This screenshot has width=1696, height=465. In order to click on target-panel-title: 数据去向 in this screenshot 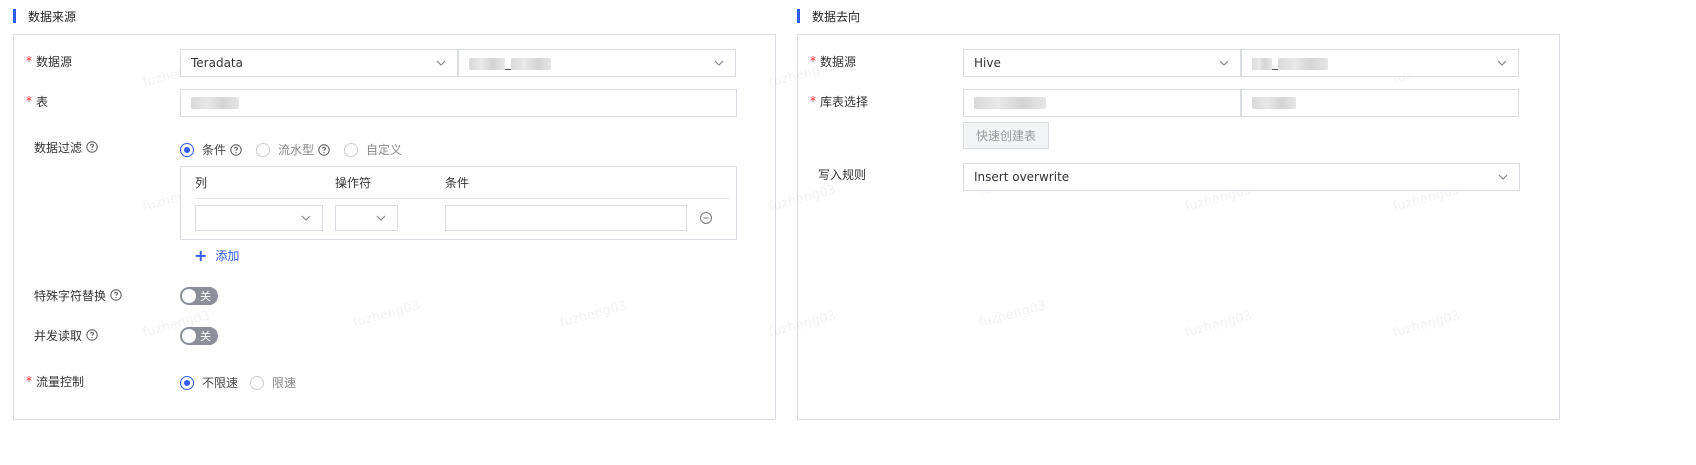, I will do `click(828, 16)`.